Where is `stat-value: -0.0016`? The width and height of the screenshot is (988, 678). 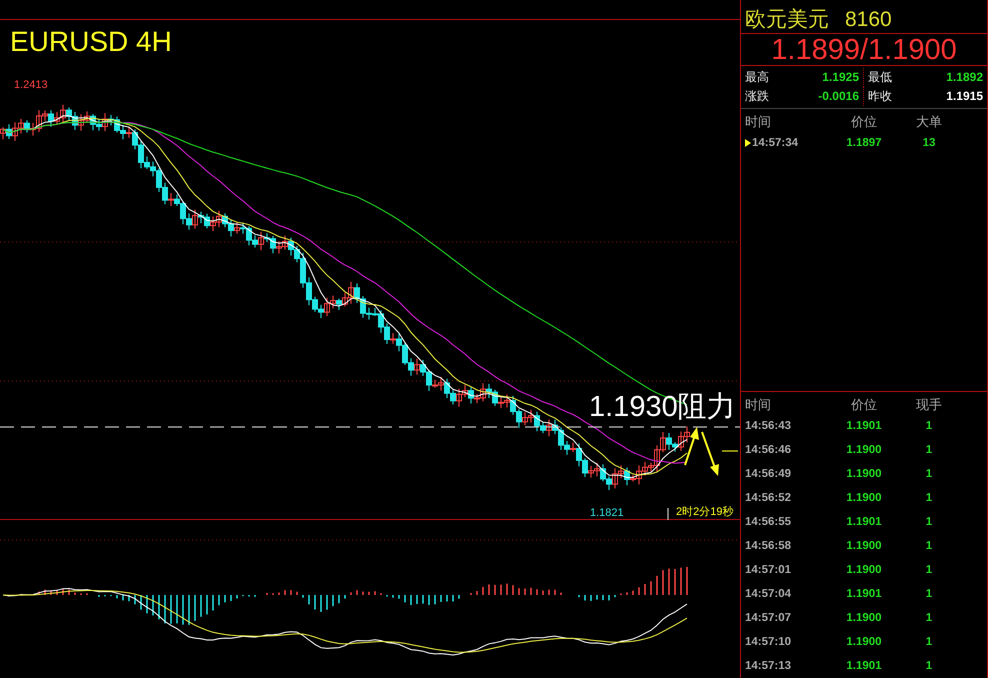 stat-value: -0.0016 is located at coordinates (838, 96).